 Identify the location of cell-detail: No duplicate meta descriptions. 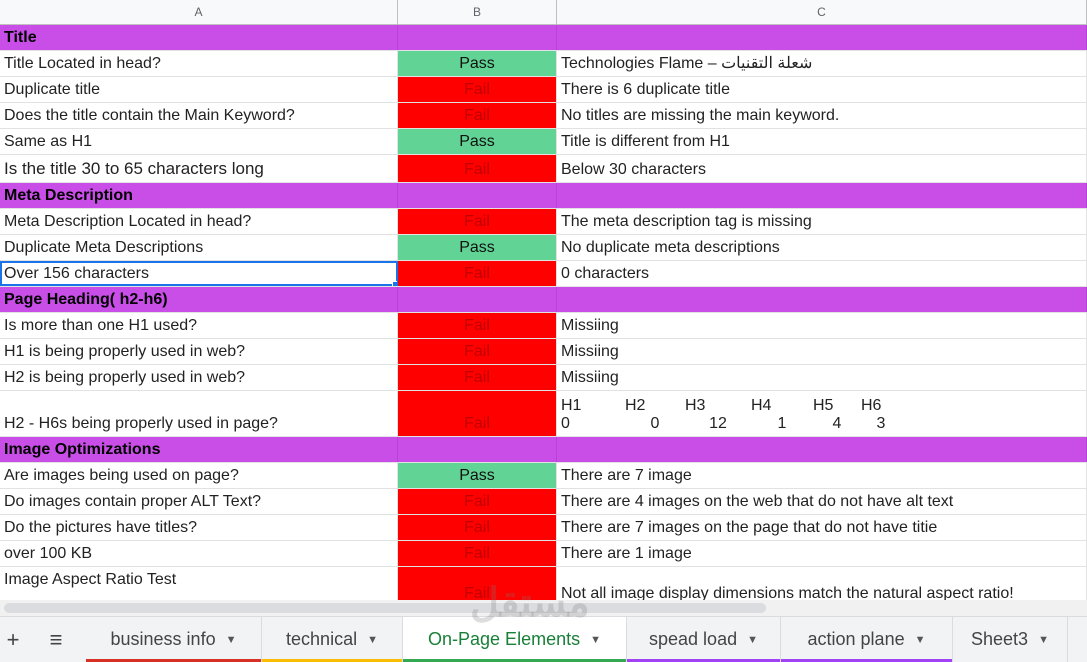
(822, 247).